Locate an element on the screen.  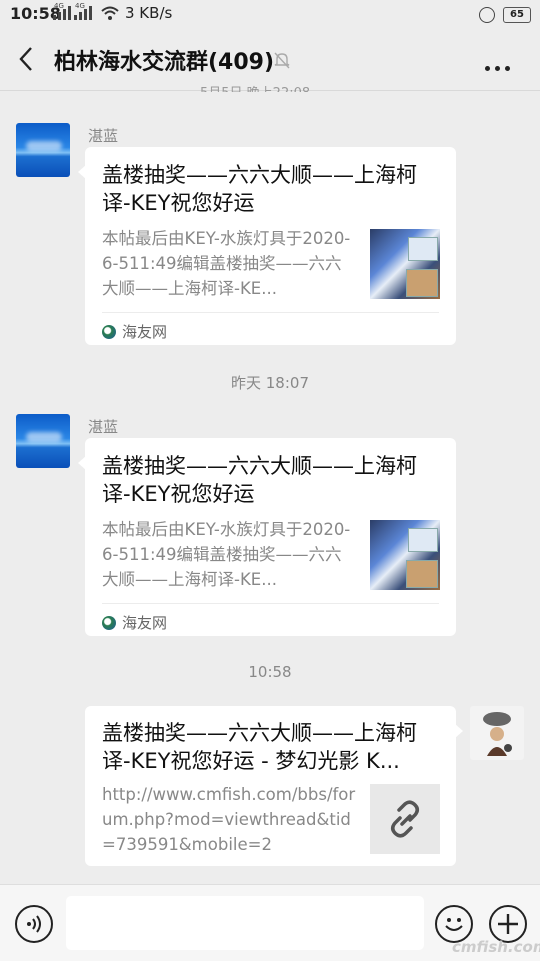
link-icon is located at coordinates (405, 819).